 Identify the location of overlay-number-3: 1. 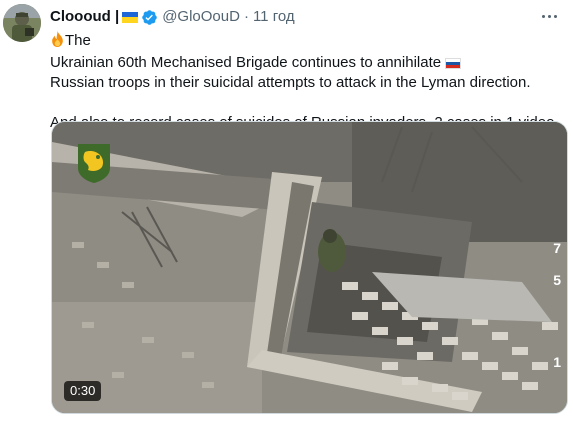
(557, 362).